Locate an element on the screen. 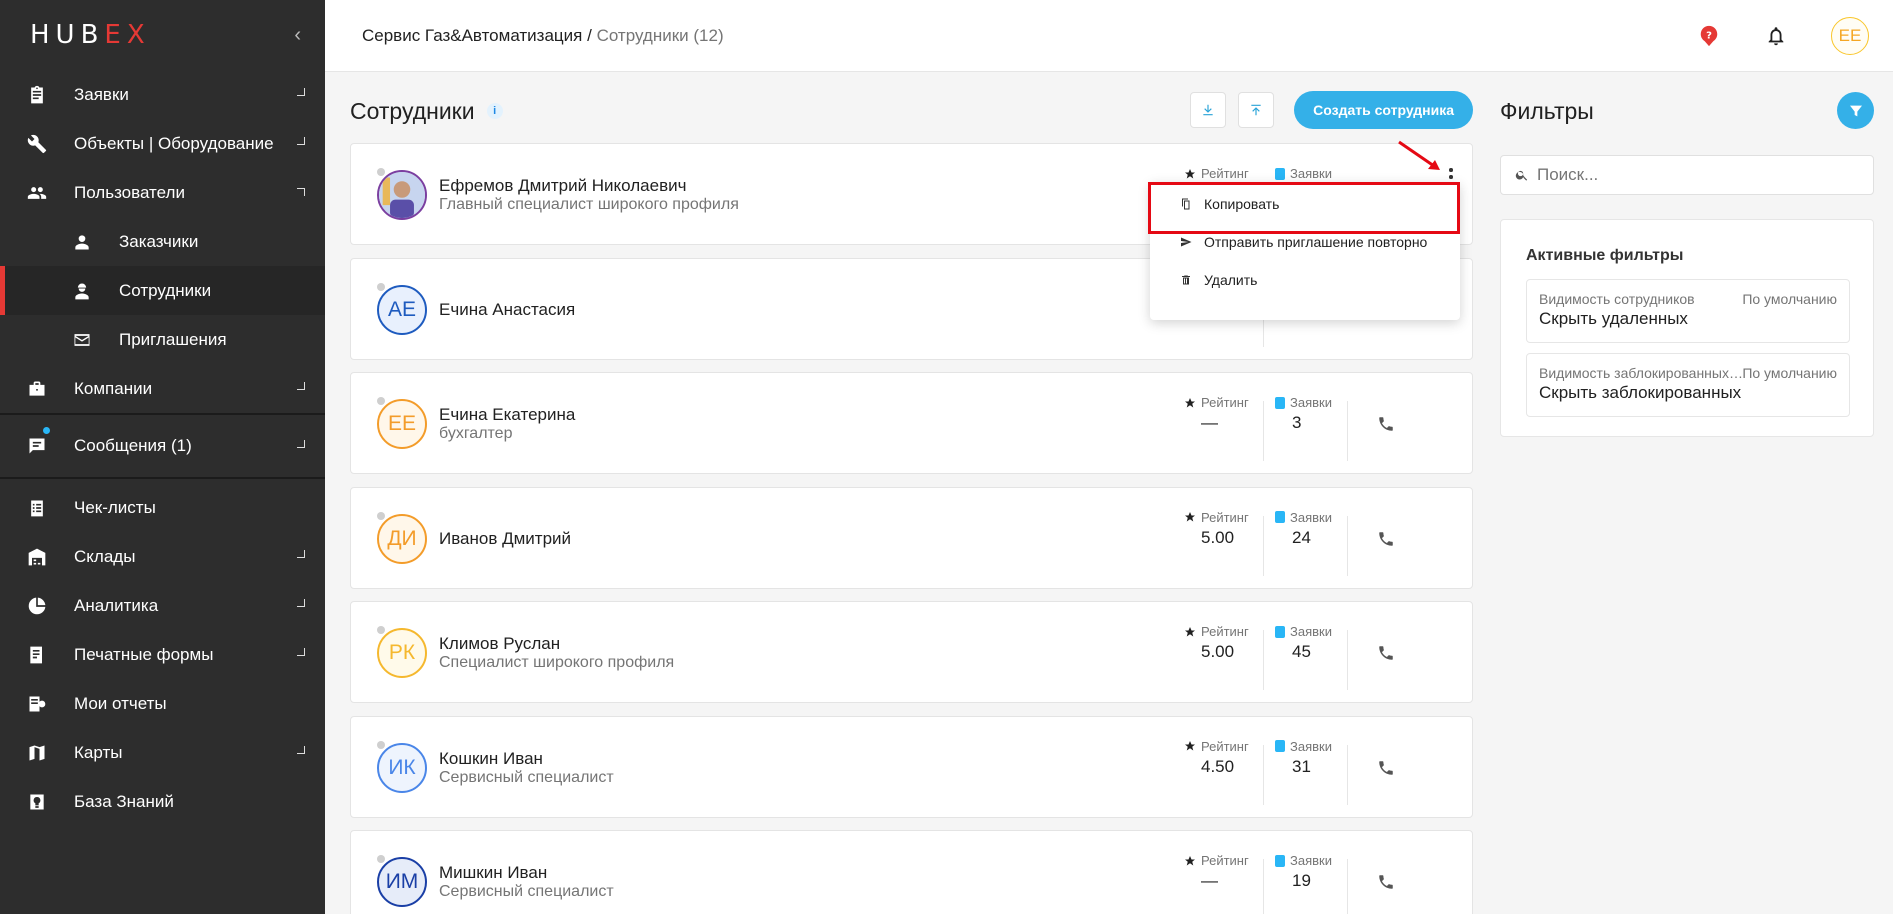  employee-name: Кошкин Иван is located at coordinates (491, 759).